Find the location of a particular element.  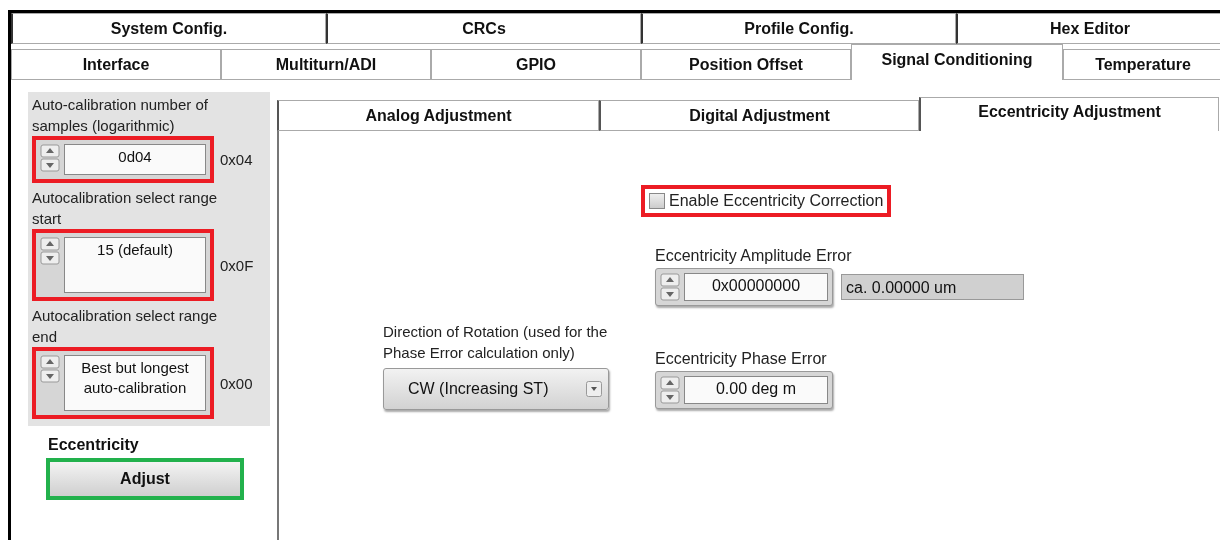

tab: Interface is located at coordinates (116, 64).